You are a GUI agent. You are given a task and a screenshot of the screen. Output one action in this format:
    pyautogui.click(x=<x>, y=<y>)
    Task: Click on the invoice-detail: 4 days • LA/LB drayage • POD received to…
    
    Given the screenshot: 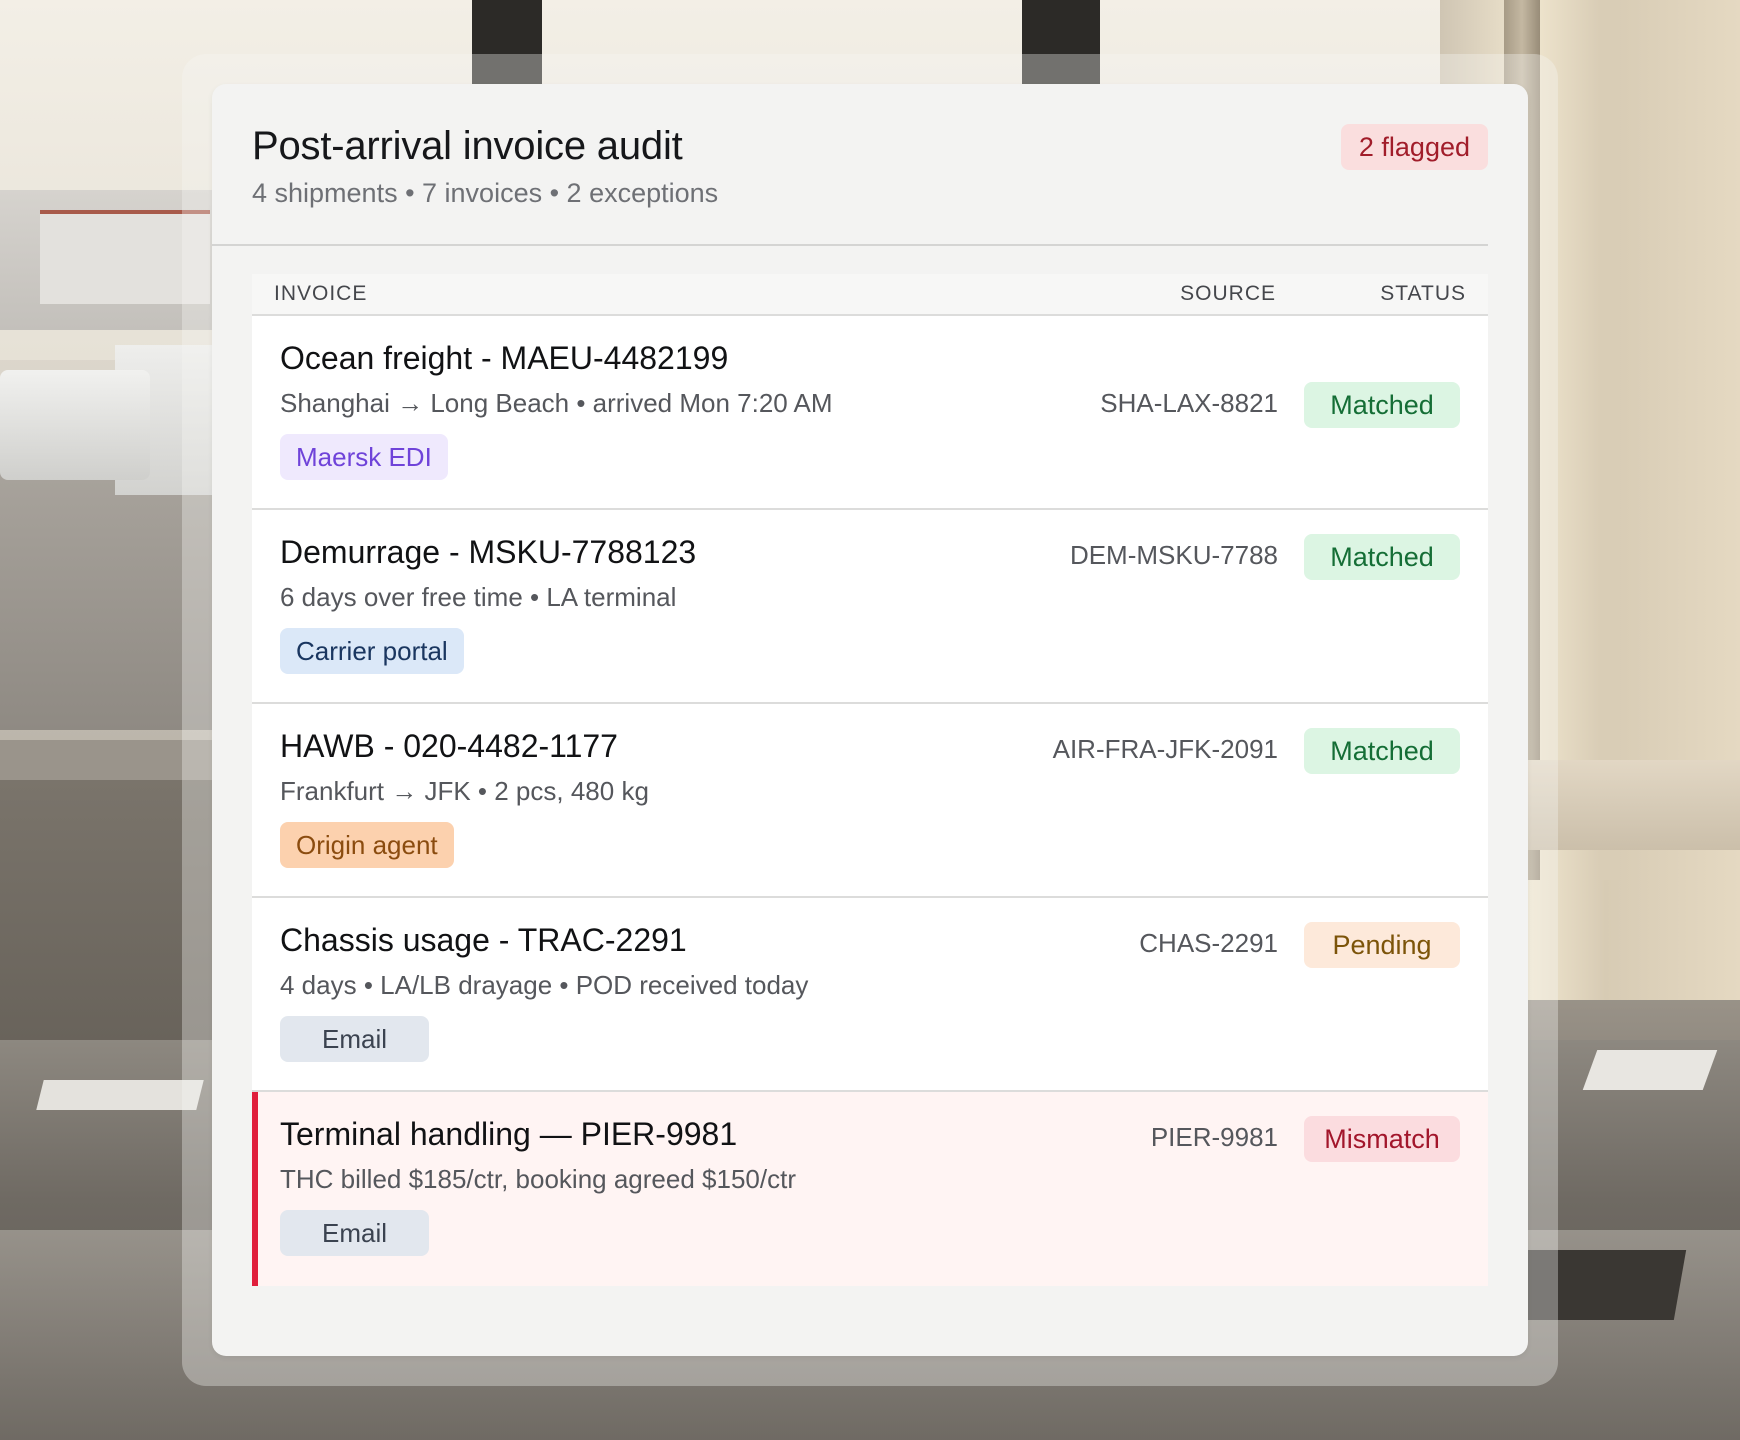 What is the action you would take?
    pyautogui.click(x=544, y=985)
    